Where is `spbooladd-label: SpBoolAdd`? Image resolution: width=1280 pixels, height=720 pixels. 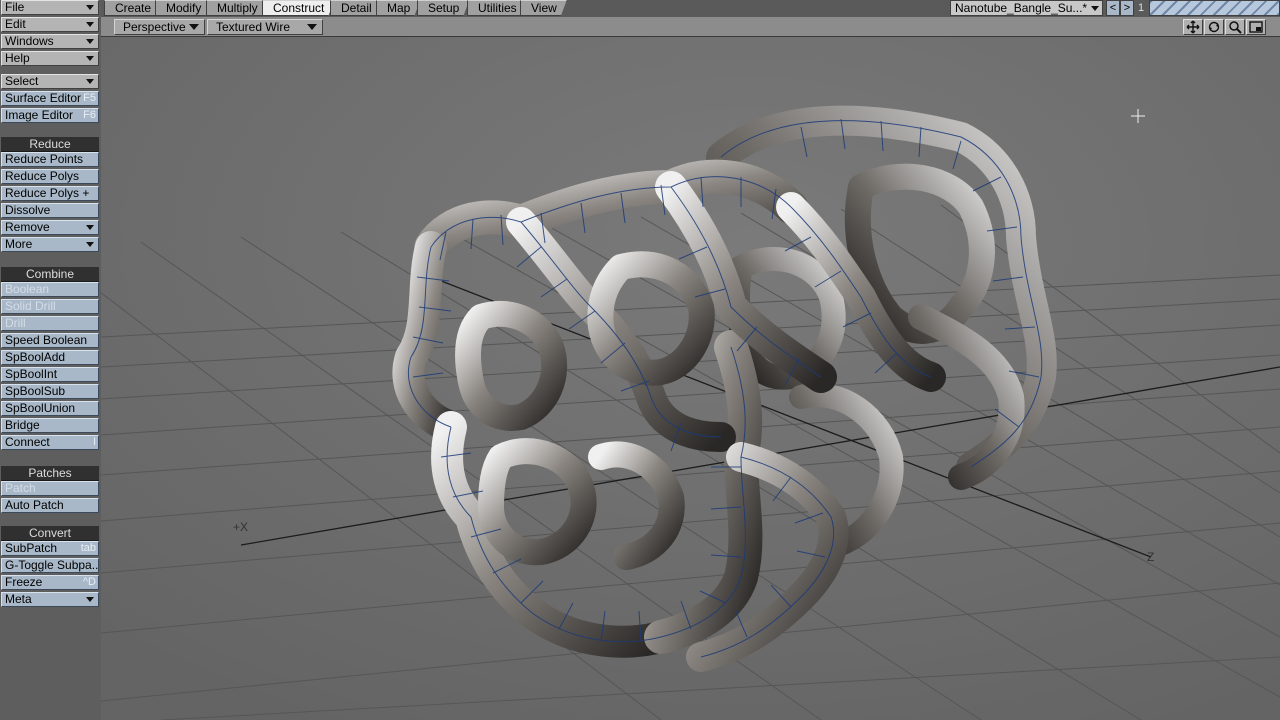 spbooladd-label: SpBoolAdd is located at coordinates (35, 357).